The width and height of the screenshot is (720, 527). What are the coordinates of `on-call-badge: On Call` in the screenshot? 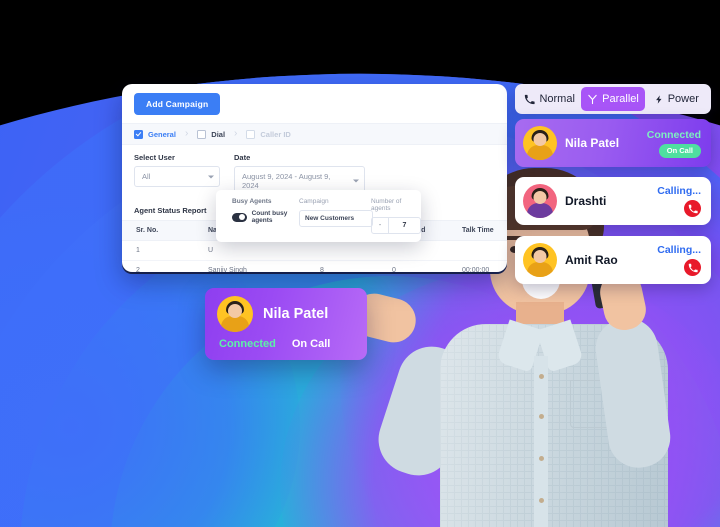 It's located at (679, 150).